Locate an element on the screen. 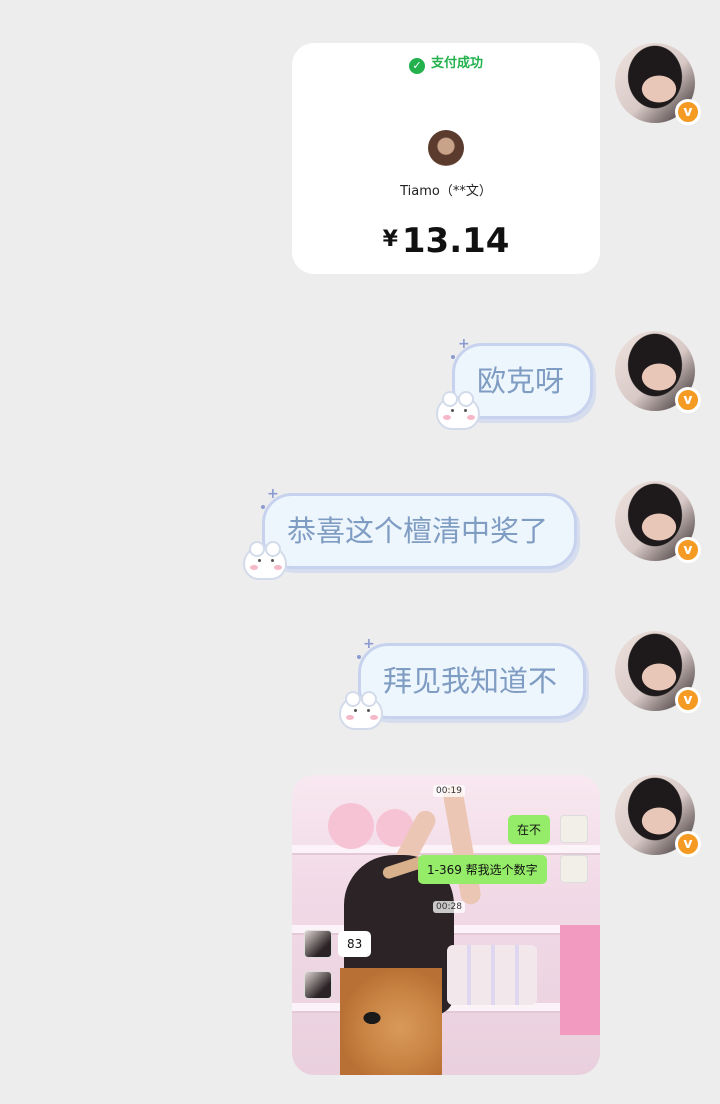 Image resolution: width=720 pixels, height=1104 pixels. shelf is located at coordinates (446, 850).